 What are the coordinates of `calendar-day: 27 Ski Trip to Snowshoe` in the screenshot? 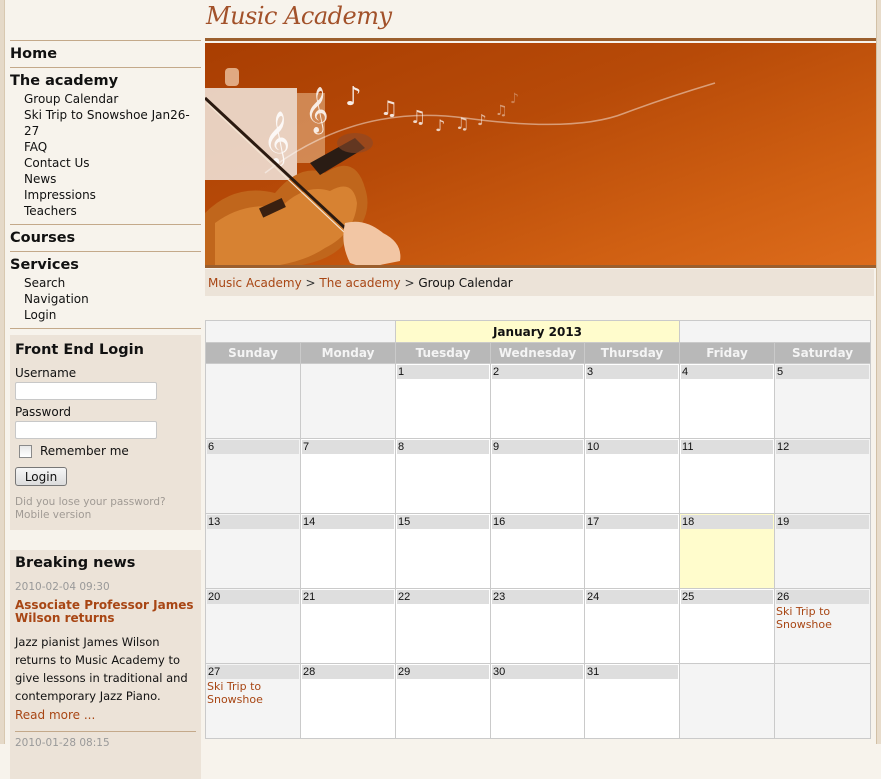 It's located at (253, 701).